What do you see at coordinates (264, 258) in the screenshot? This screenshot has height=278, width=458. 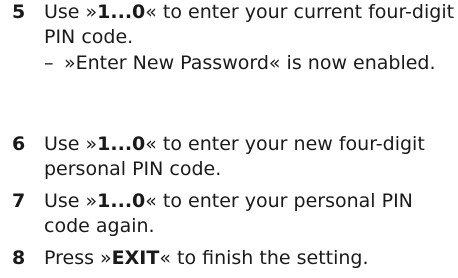 I see `step-text-post: « to finish the setting.` at bounding box center [264, 258].